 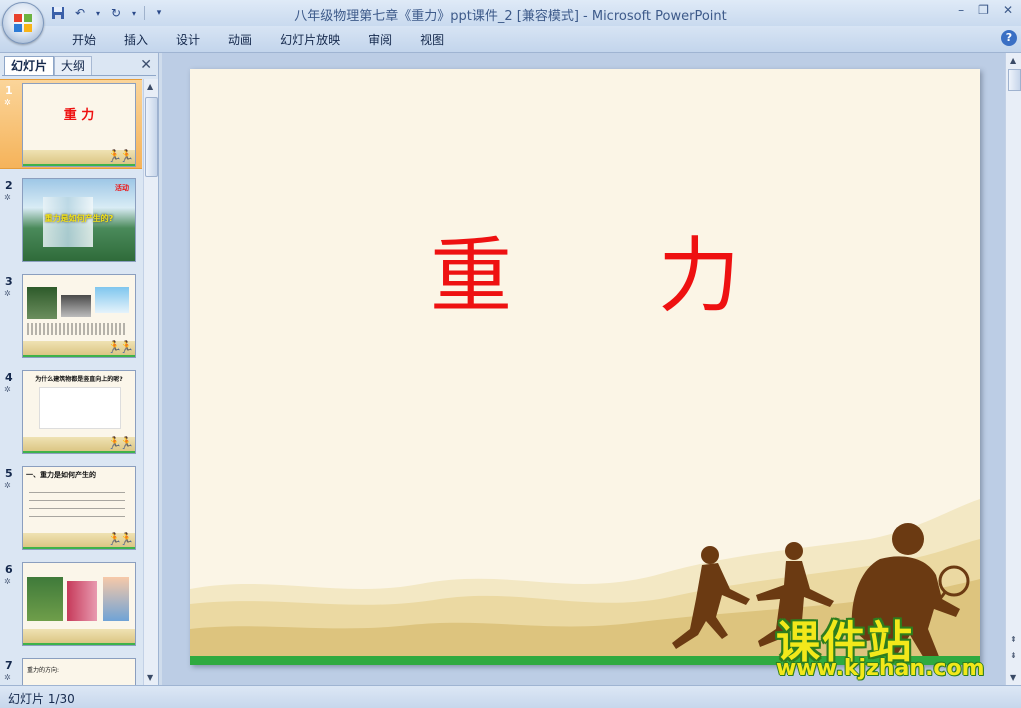 I want to click on photo-waterfall, so click(x=42, y=303).